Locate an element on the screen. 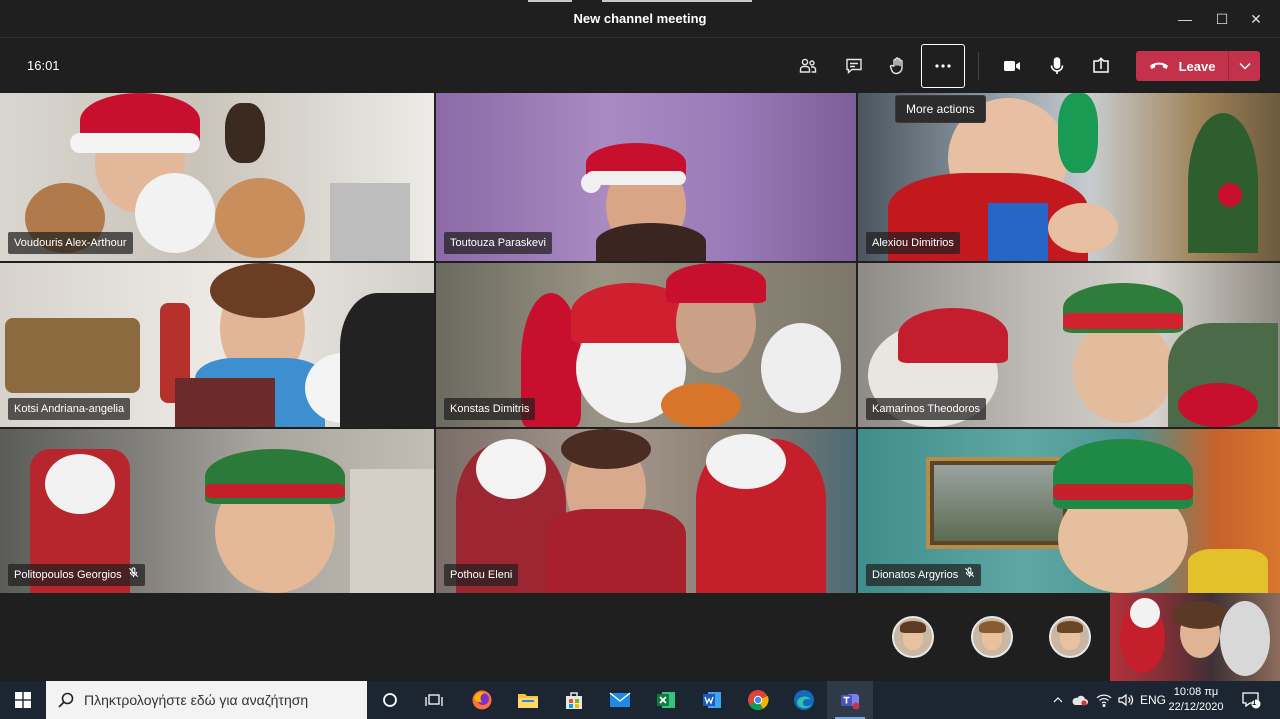 The width and height of the screenshot is (1280, 719). firefox-icon is located at coordinates (482, 700).